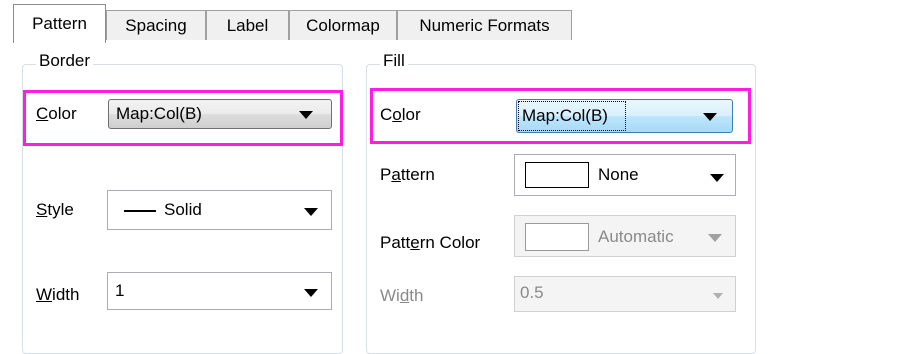 This screenshot has width=898, height=354. Describe the element at coordinates (120, 290) in the screenshot. I see `border-width-value: 1` at that location.